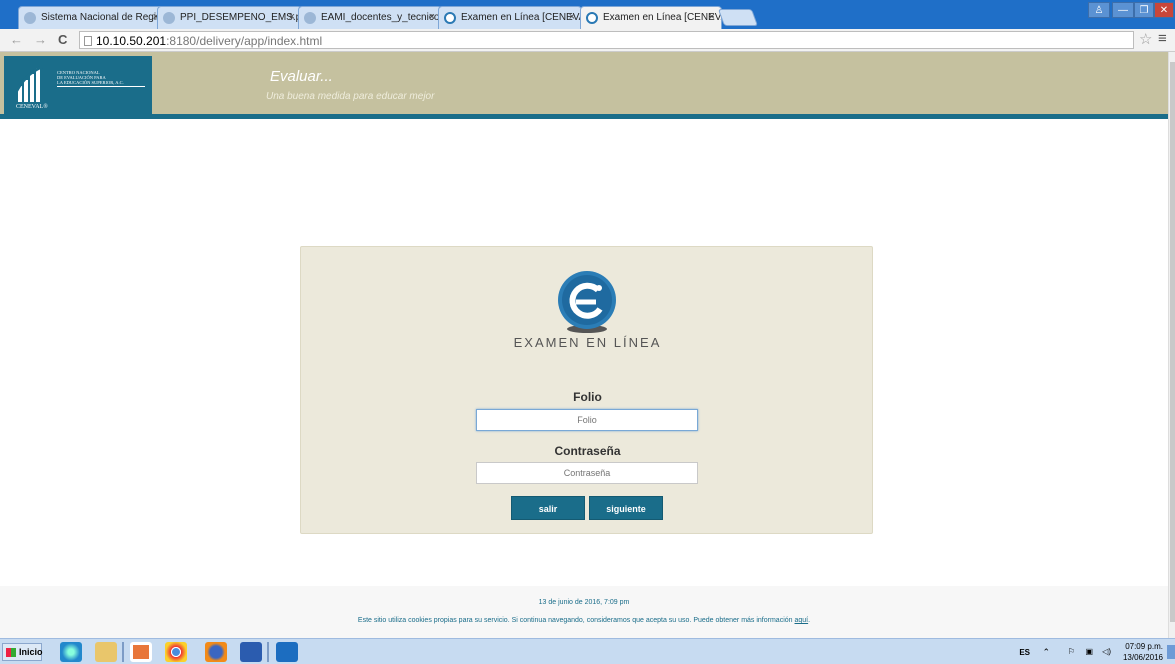  What do you see at coordinates (587, 651) in the screenshot?
I see `windows-taskbar: Inicio ES ⌃ ⚐ ▣ ◁) 07:09 p.m. 13/06/2016` at bounding box center [587, 651].